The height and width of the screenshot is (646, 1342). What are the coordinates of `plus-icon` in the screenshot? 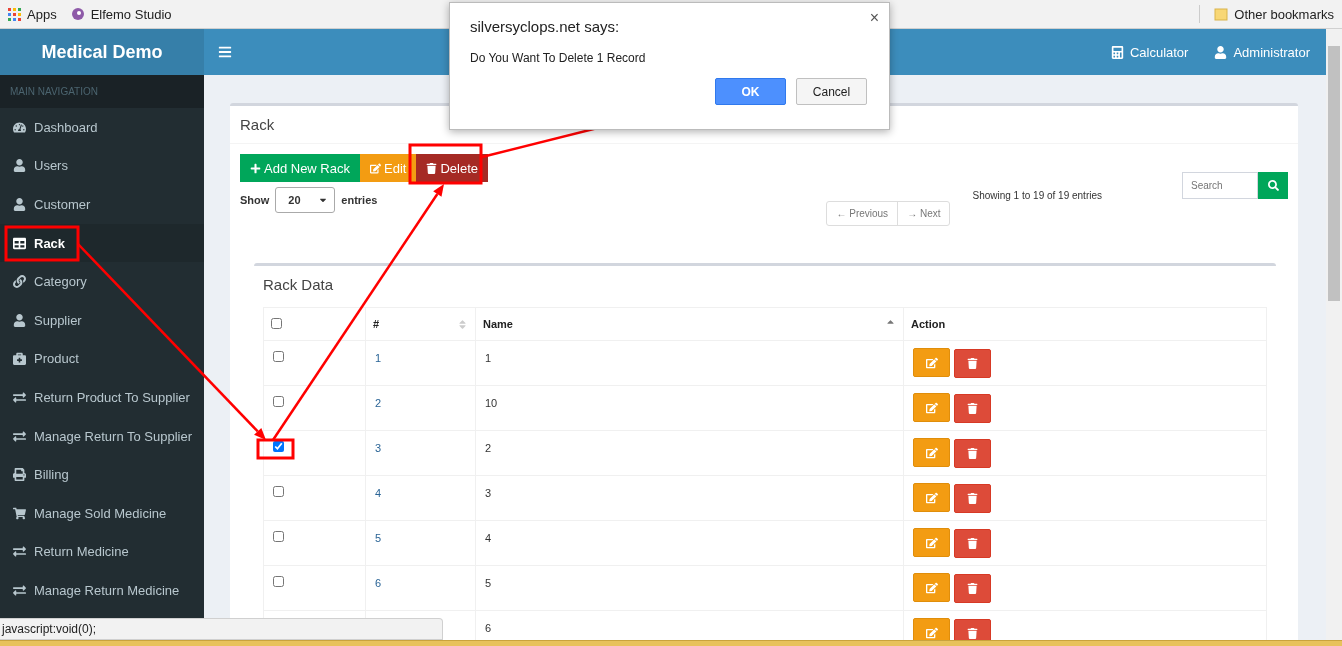 It's located at (255, 168).